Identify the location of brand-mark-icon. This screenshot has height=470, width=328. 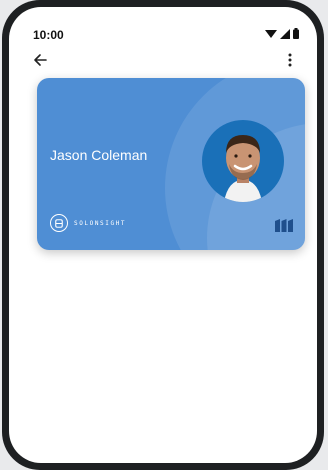
(284, 225).